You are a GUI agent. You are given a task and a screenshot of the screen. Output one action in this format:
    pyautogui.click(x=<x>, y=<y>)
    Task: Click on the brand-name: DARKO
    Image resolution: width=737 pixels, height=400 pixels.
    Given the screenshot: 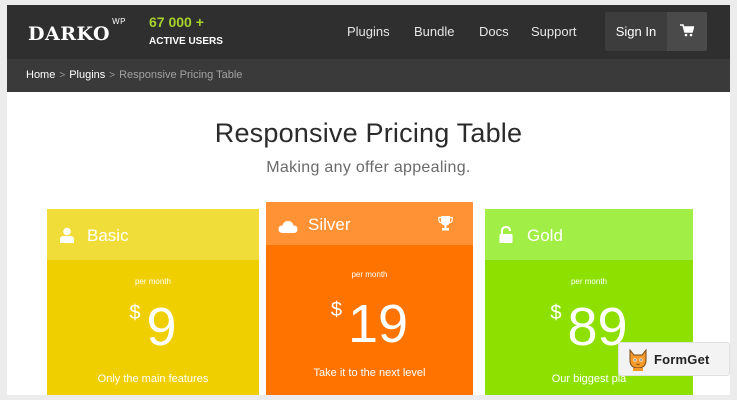 What is the action you would take?
    pyautogui.click(x=69, y=34)
    